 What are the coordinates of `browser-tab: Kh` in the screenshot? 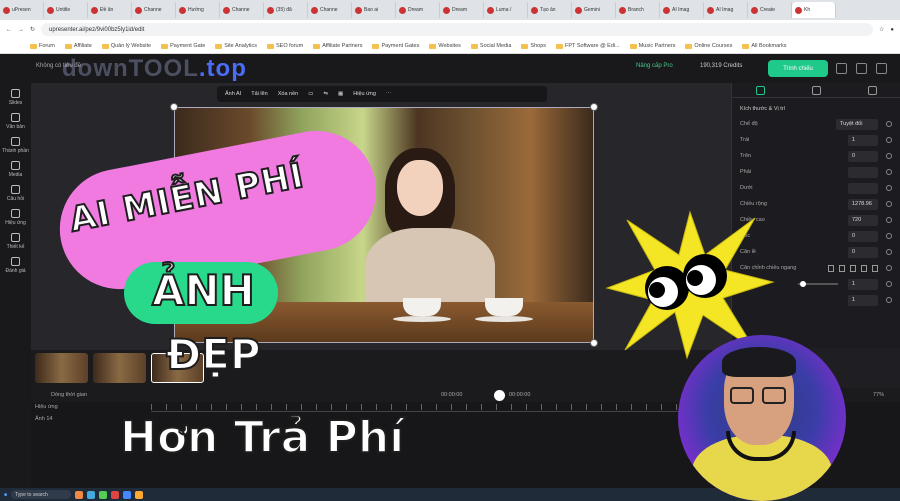 It's located at (814, 10).